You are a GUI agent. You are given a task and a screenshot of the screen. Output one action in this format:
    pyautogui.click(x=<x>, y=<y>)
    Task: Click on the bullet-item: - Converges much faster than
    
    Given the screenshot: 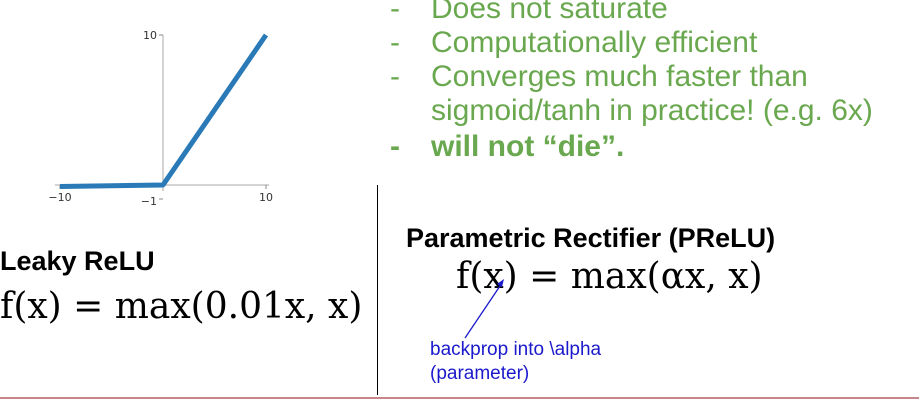 What is the action you would take?
    pyautogui.click(x=631, y=77)
    